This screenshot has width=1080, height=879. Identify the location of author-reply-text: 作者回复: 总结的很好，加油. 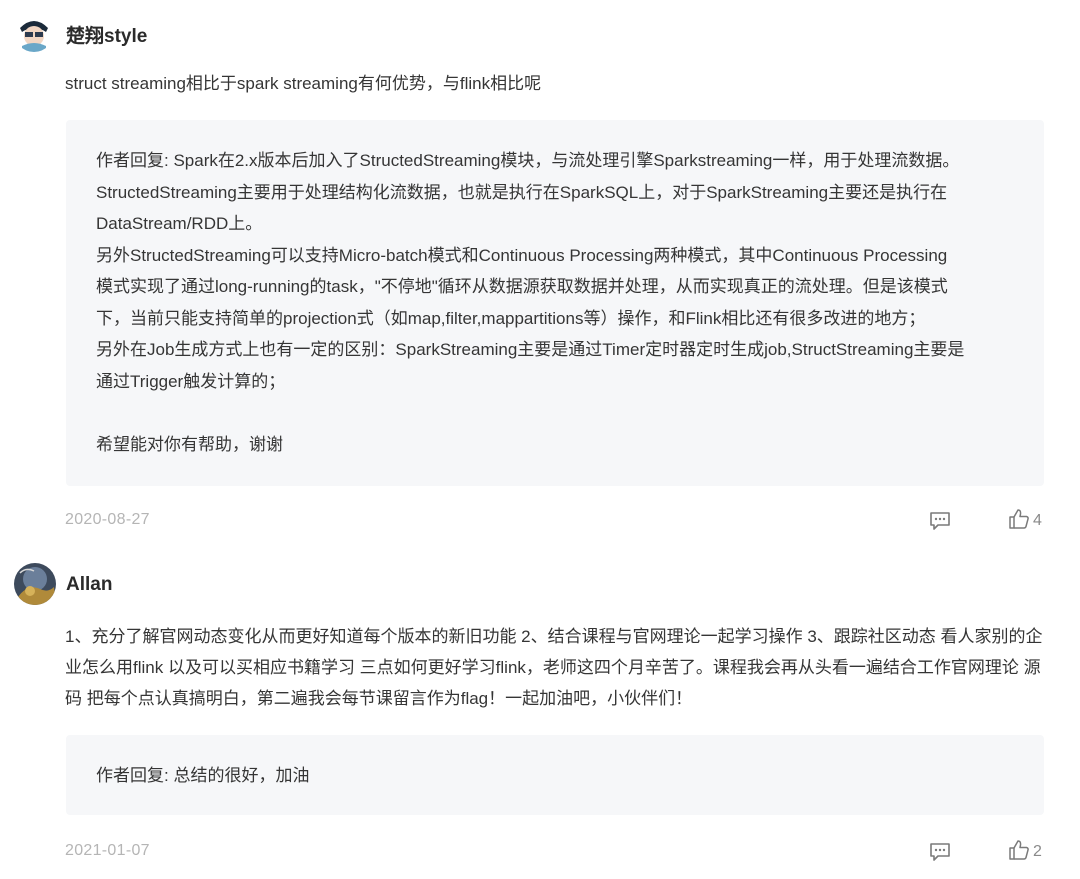
(203, 775).